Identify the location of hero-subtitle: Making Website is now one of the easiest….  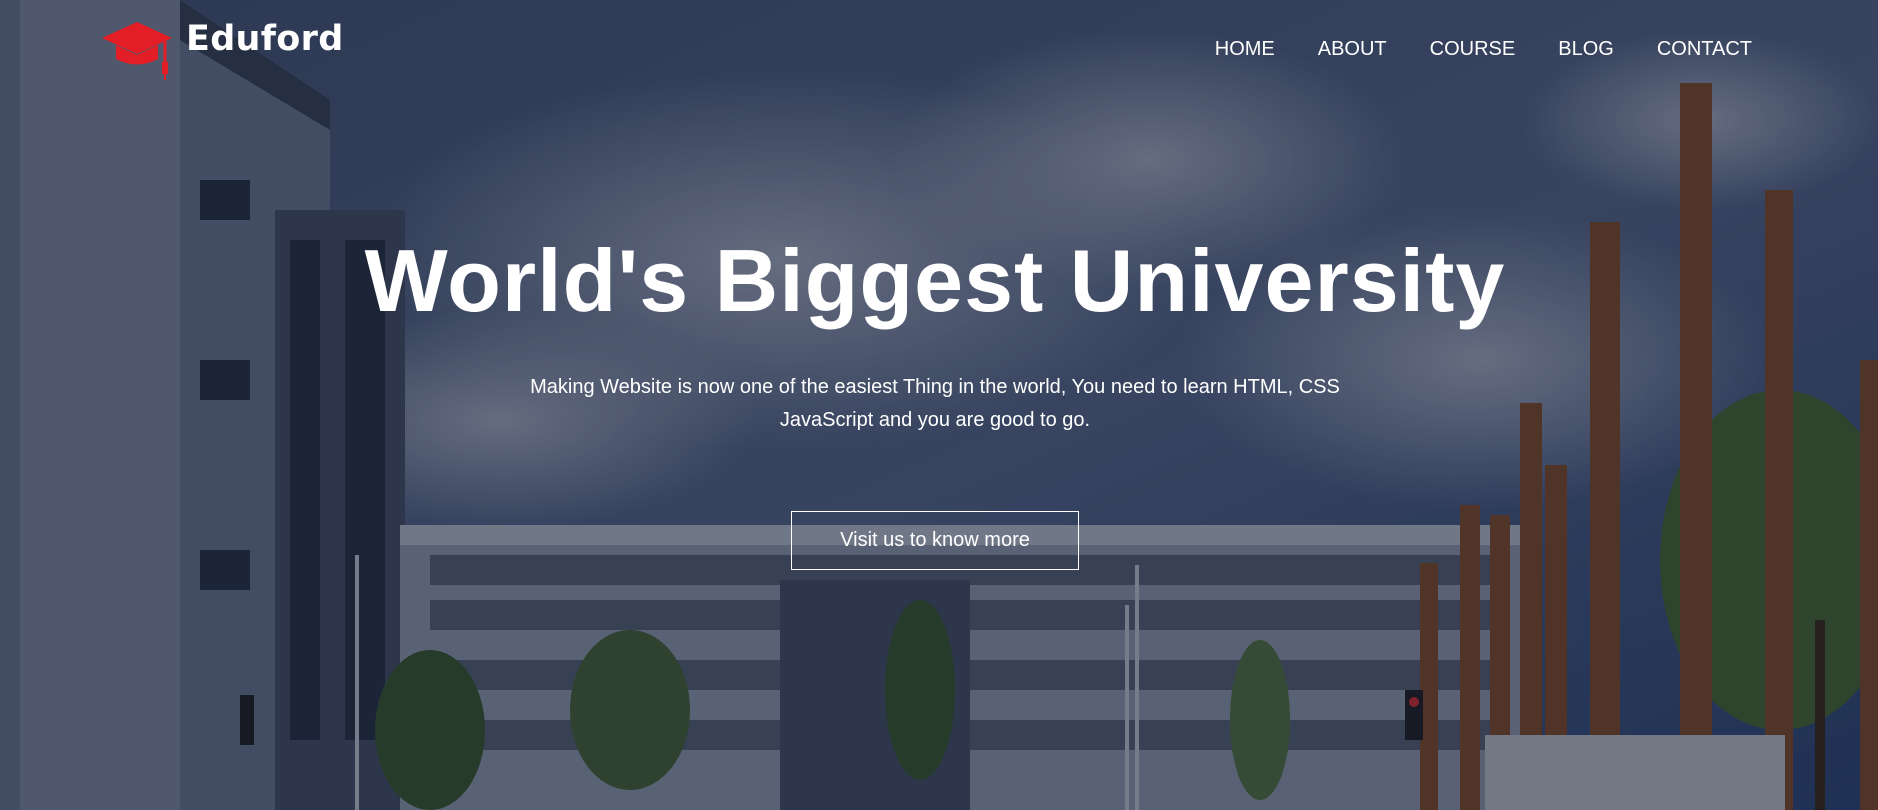
(935, 404).